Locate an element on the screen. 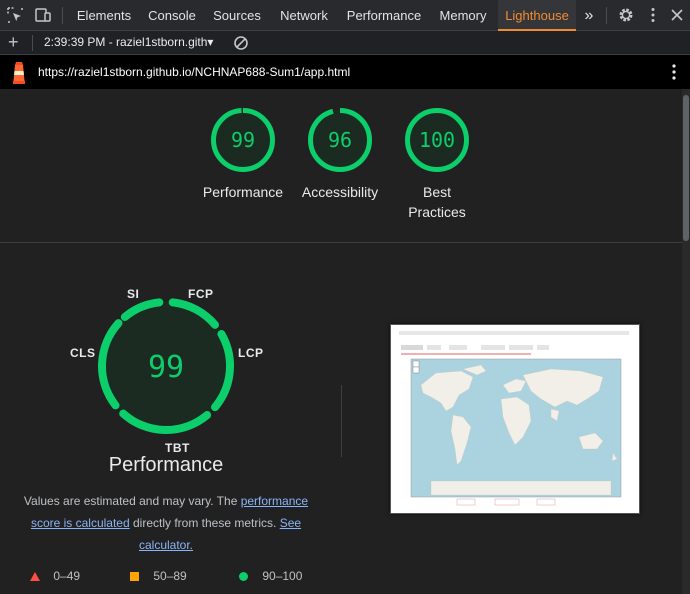 Image resolution: width=690 pixels, height=594 pixels. square-icon is located at coordinates (134, 576).